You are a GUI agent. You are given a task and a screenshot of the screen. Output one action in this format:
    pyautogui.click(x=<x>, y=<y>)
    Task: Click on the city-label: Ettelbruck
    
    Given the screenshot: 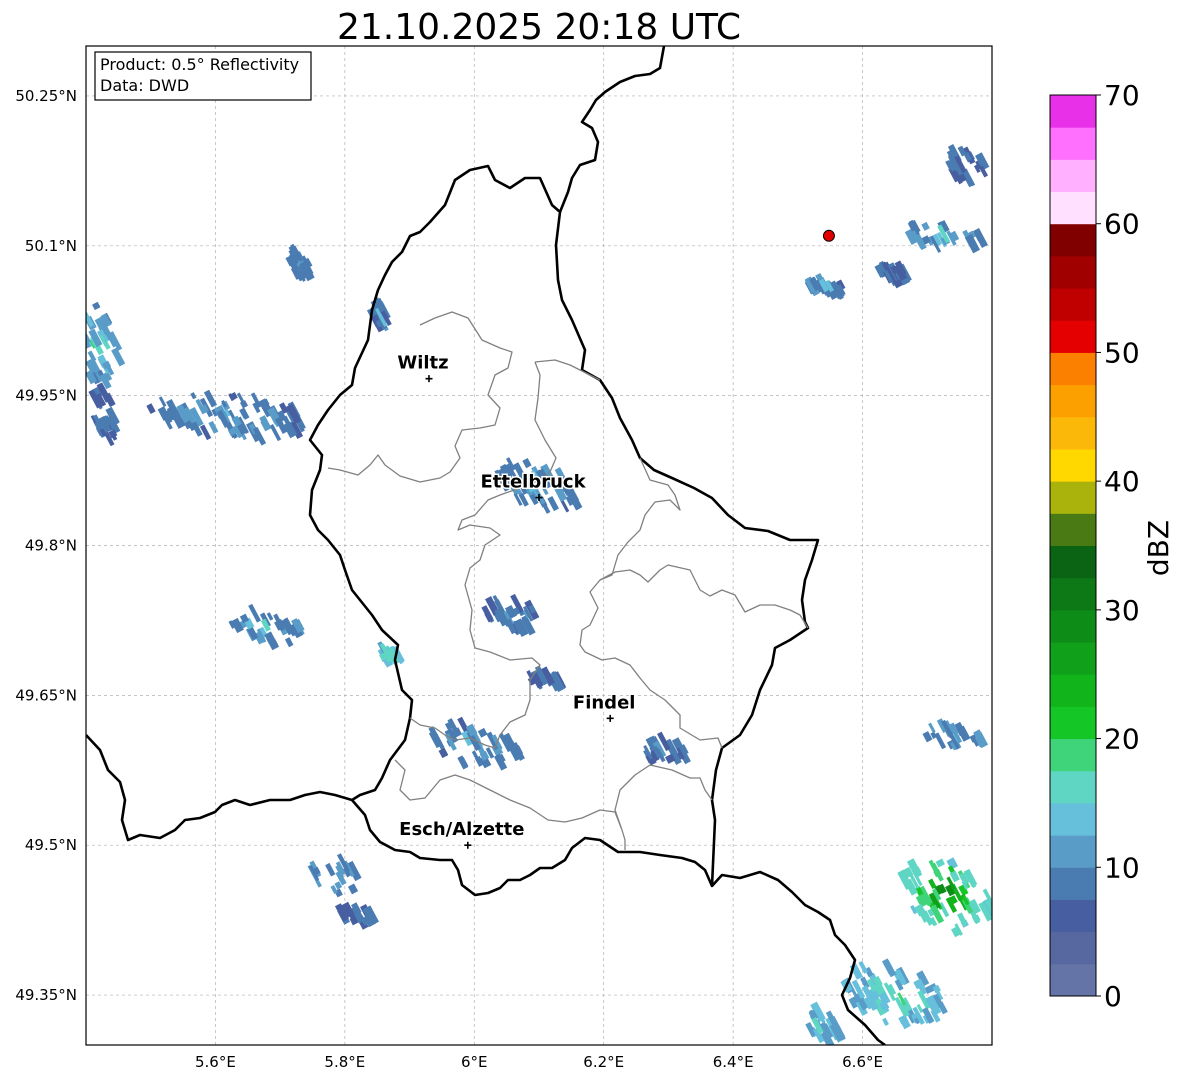 What is the action you would take?
    pyautogui.click(x=533, y=482)
    